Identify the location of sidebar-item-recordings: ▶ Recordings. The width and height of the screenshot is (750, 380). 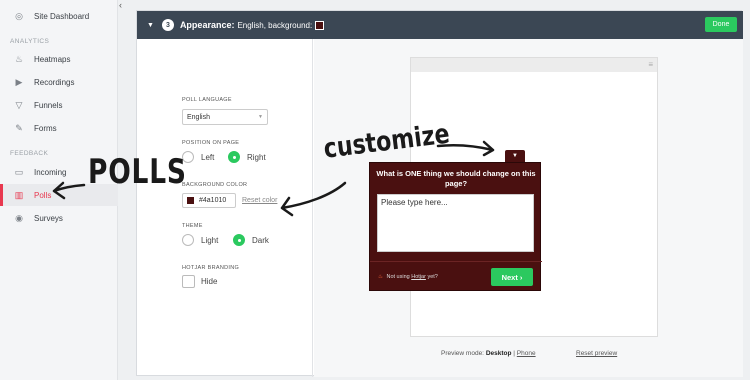
(59, 82).